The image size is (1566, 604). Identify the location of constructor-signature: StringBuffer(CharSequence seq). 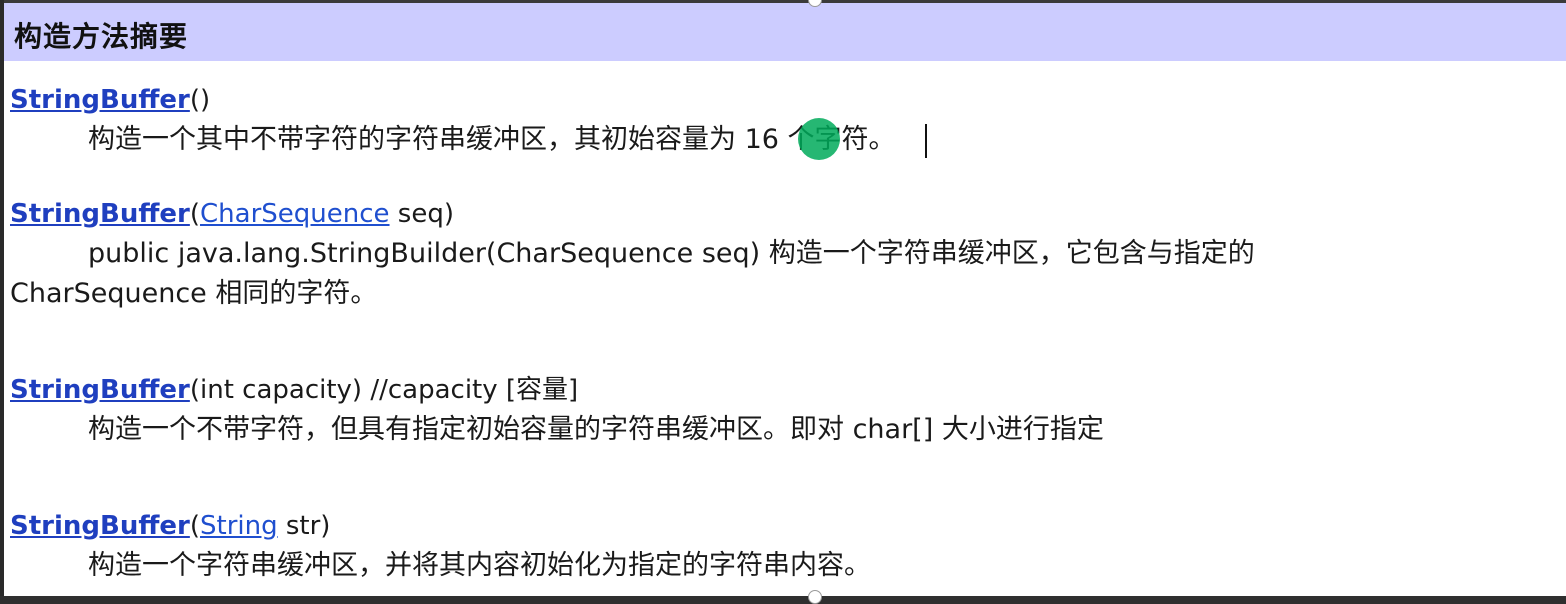
(632, 214).